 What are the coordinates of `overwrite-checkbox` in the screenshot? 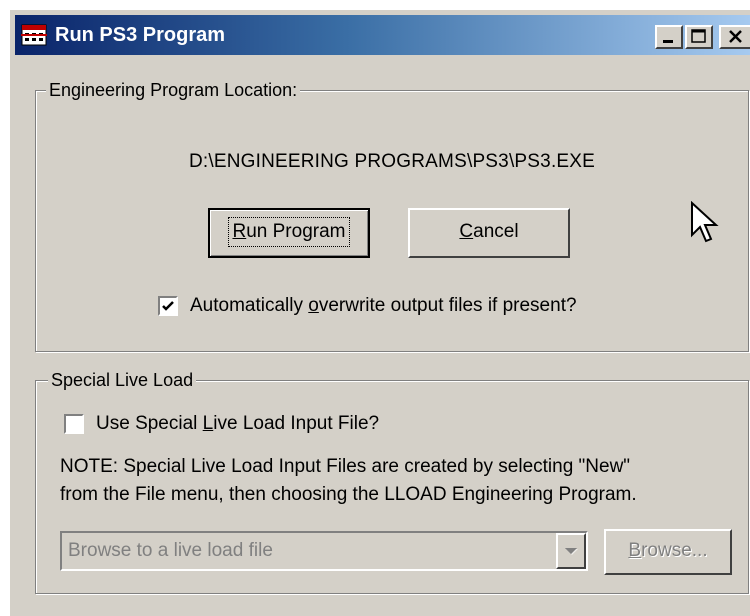 It's located at (168, 306).